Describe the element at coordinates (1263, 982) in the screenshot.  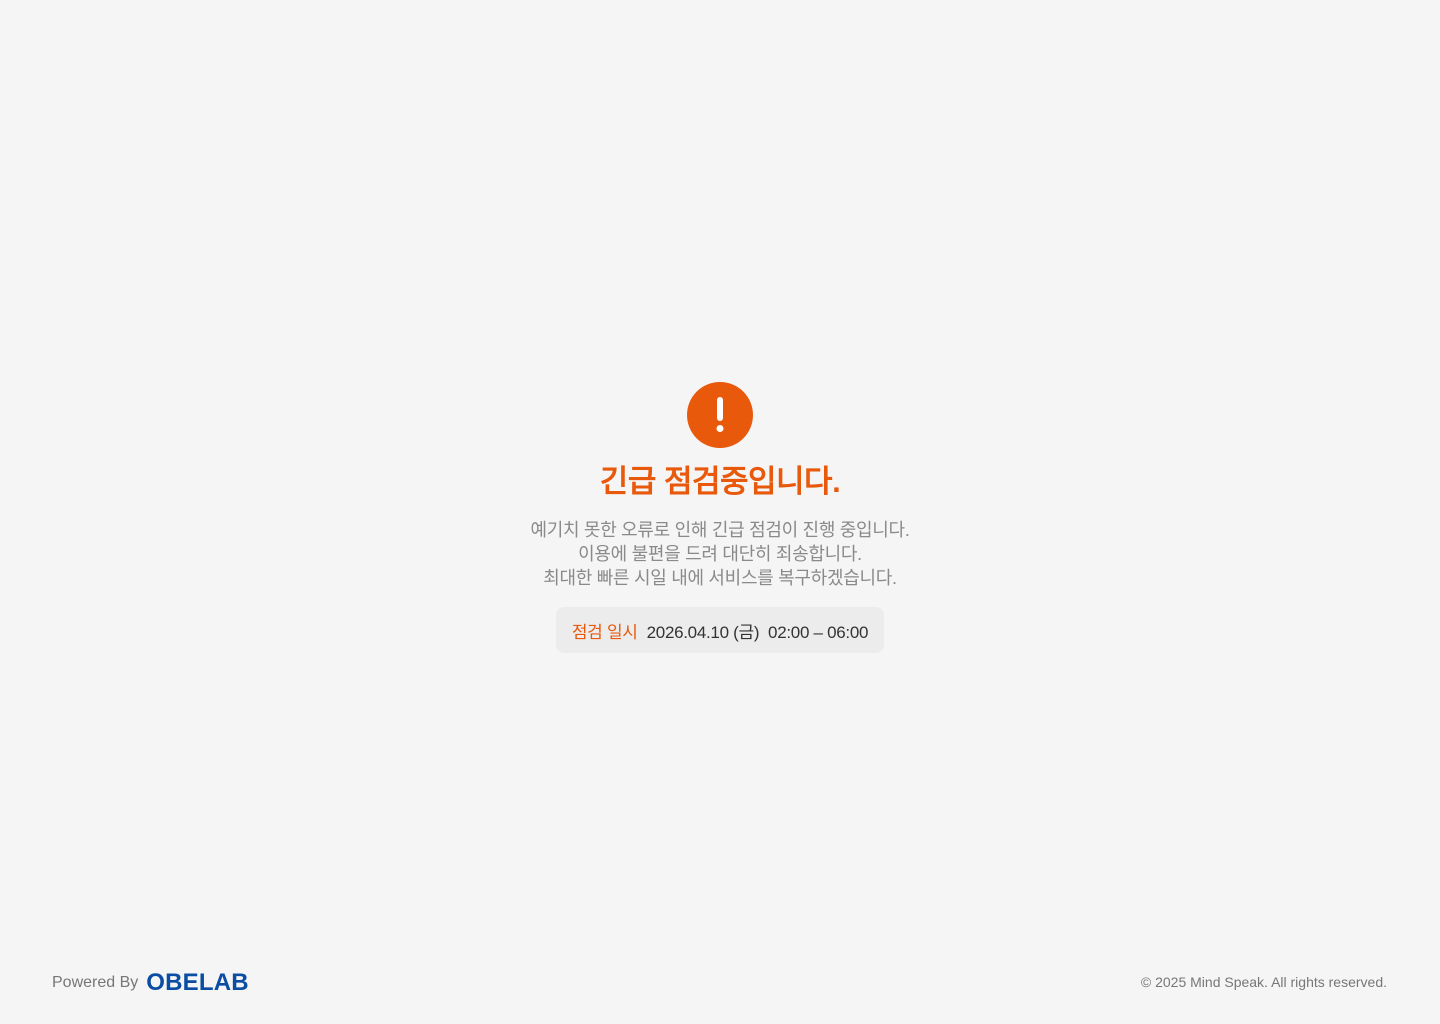
I see `copyright: © 2025 Mind Speak. All rights reserved.` at that location.